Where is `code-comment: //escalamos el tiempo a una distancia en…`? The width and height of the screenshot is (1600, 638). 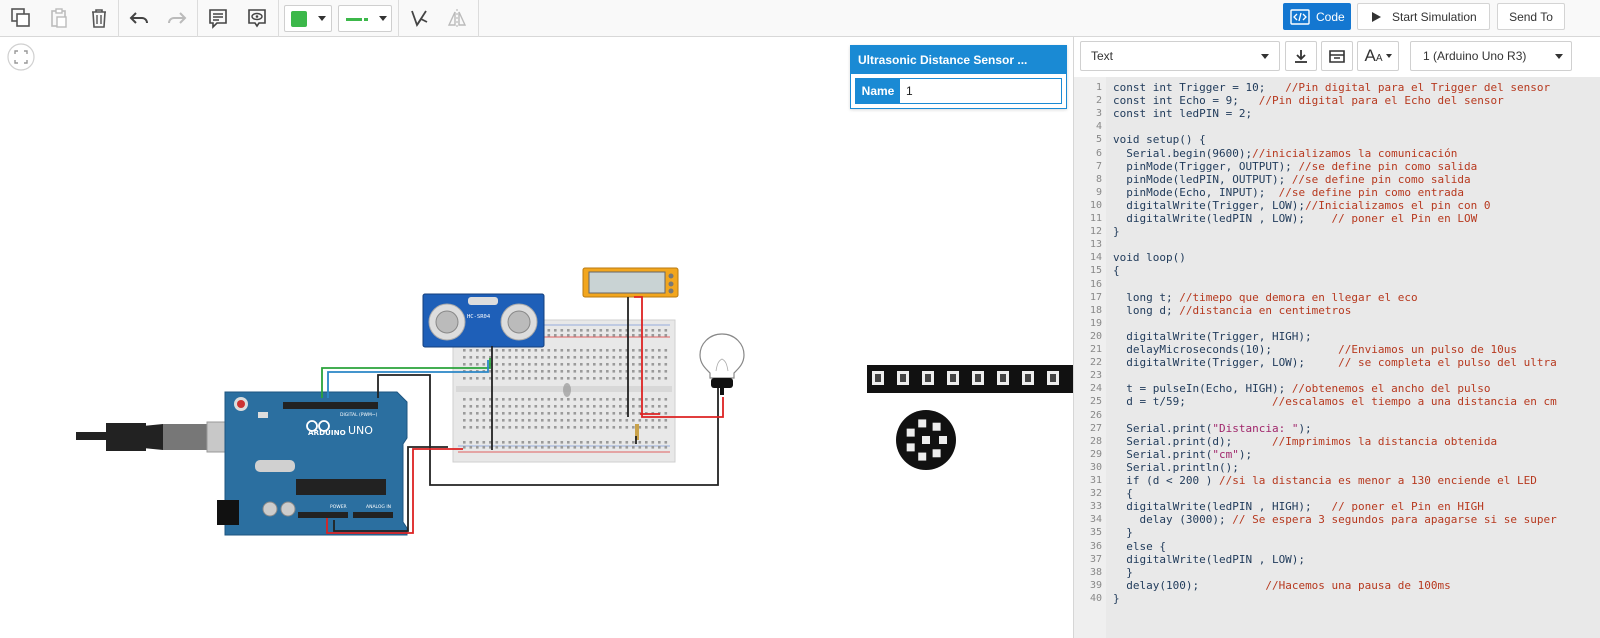 code-comment: //escalamos el tiempo a una distancia en… is located at coordinates (1414, 402).